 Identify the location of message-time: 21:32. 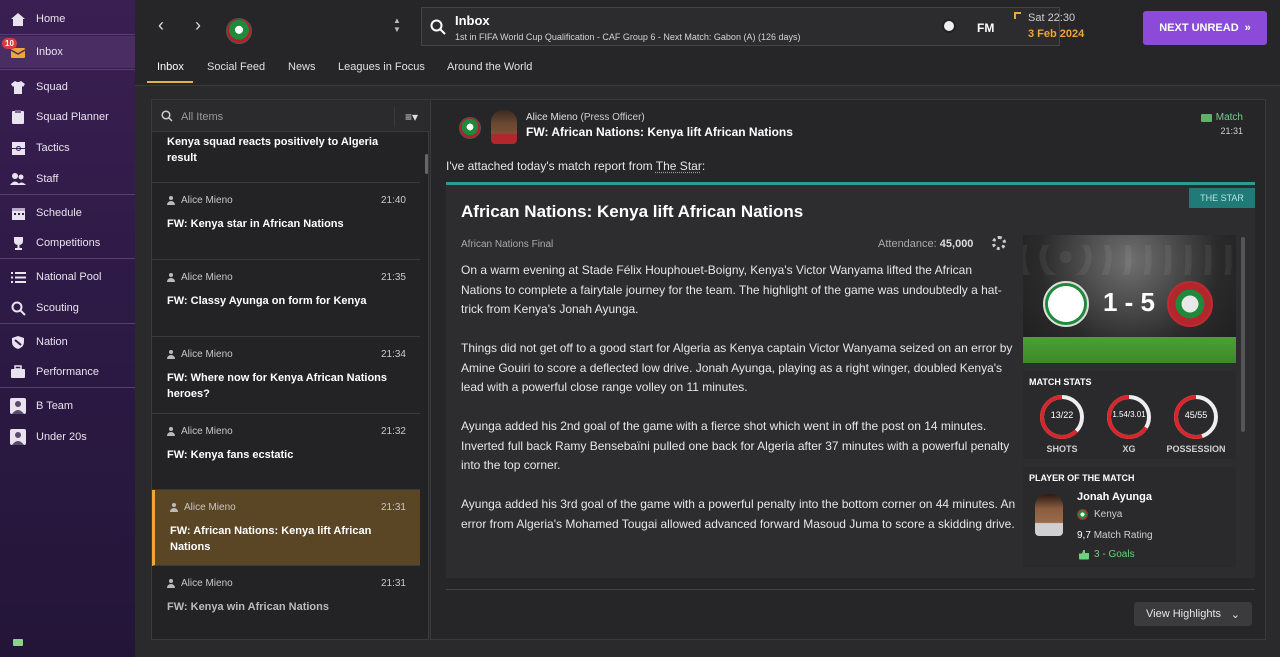
(393, 431).